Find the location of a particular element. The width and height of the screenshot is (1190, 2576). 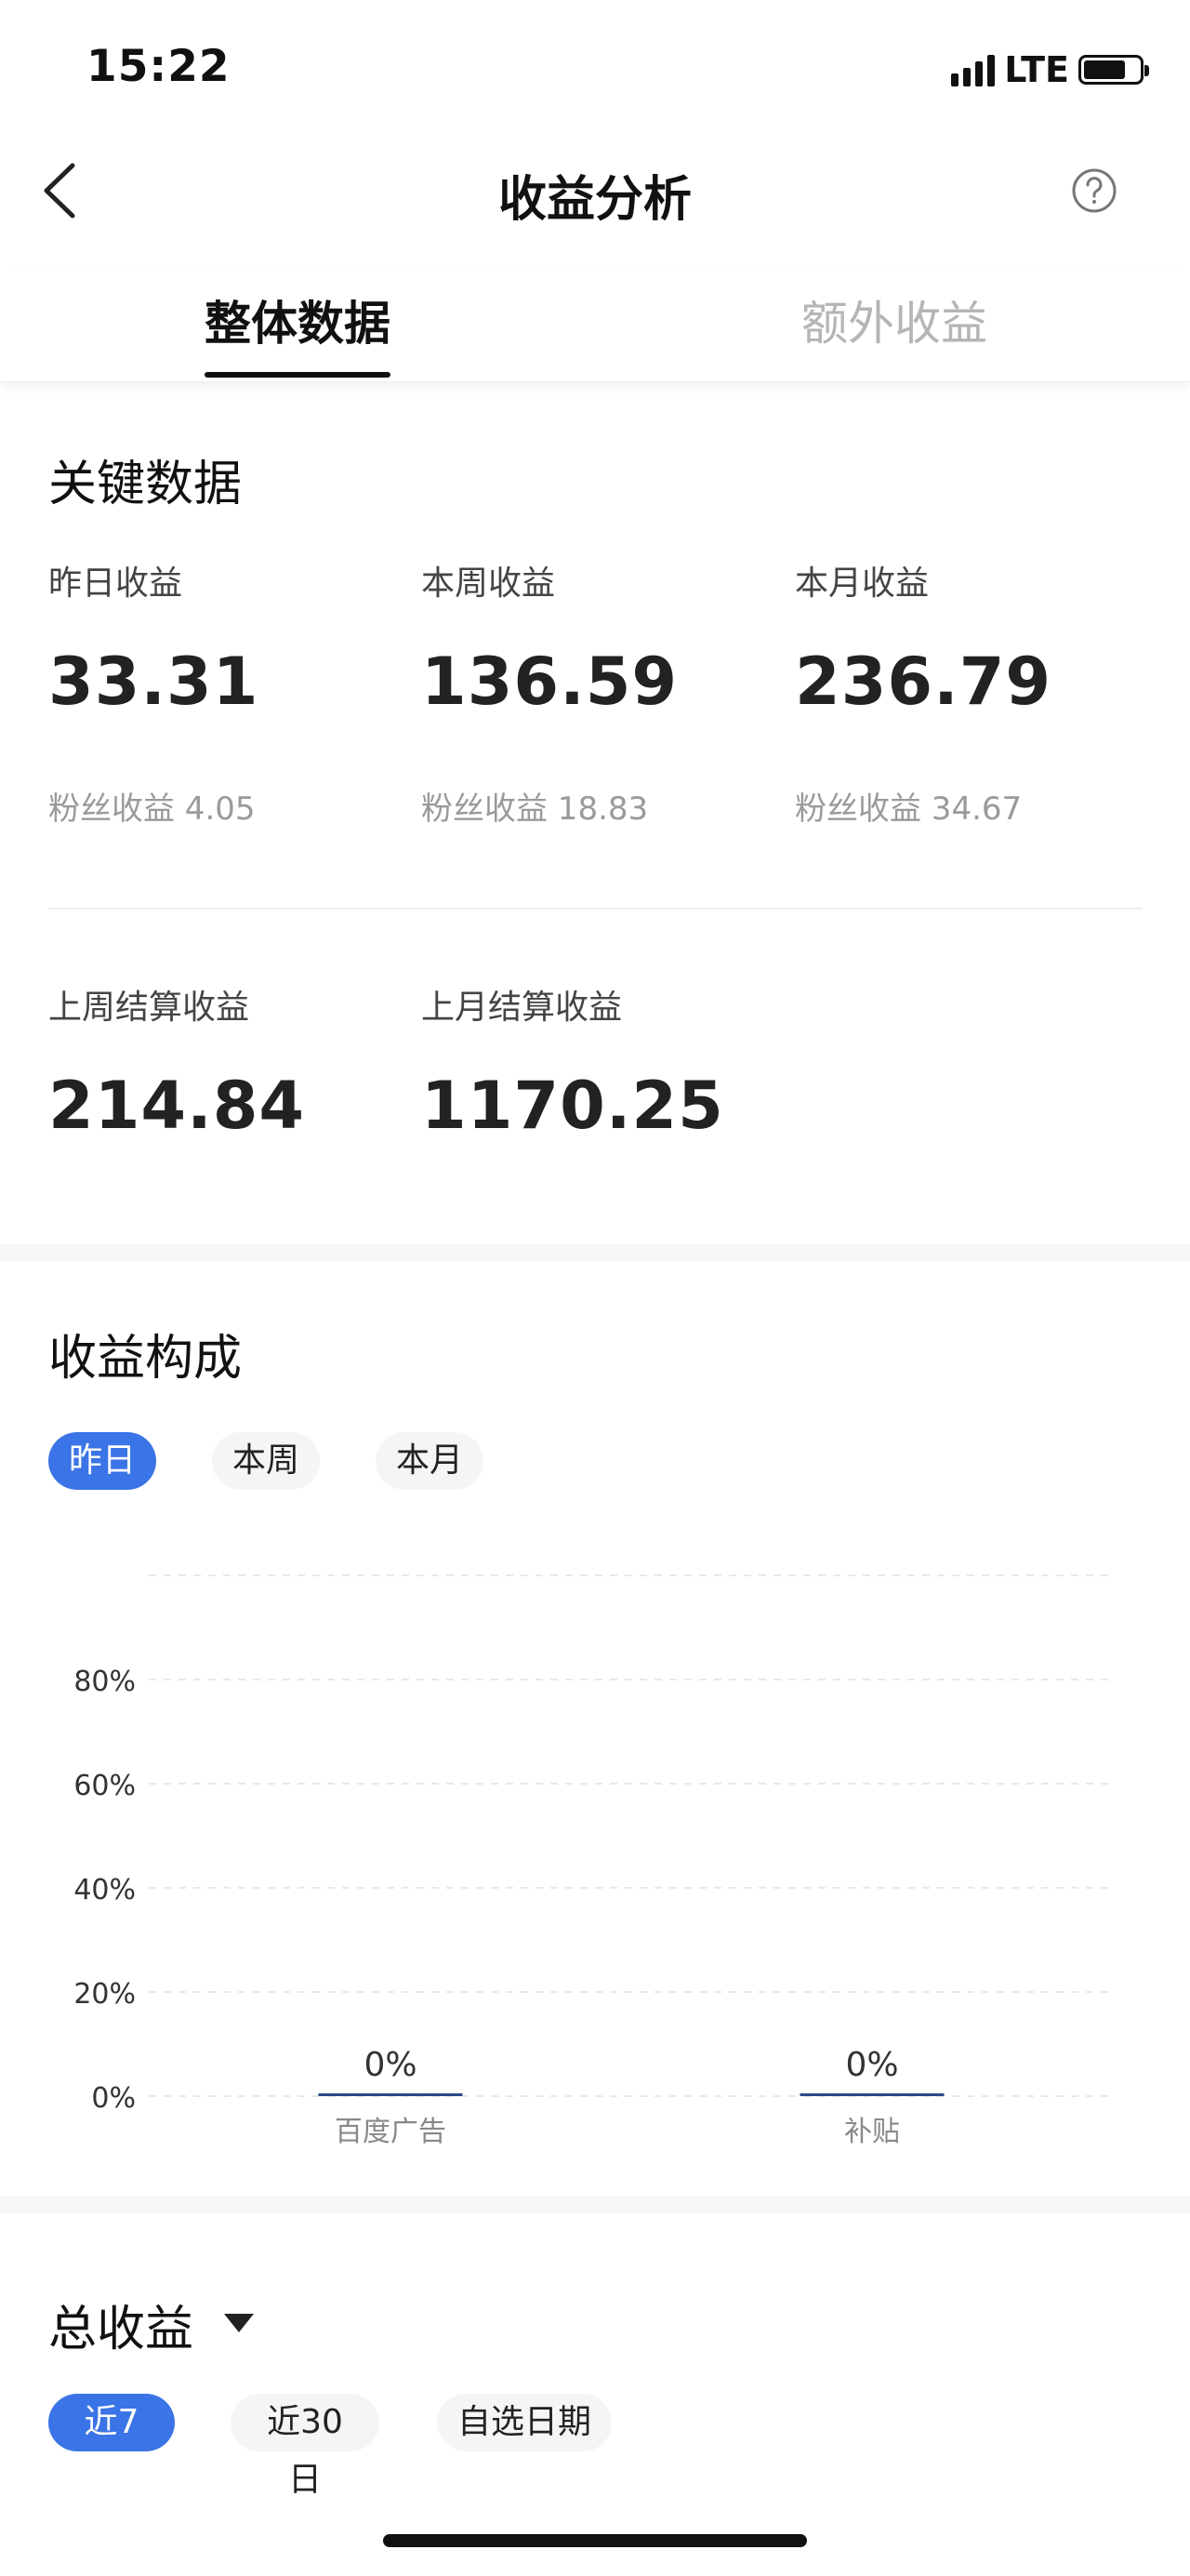

y-tick-label: 40% is located at coordinates (104, 1890).